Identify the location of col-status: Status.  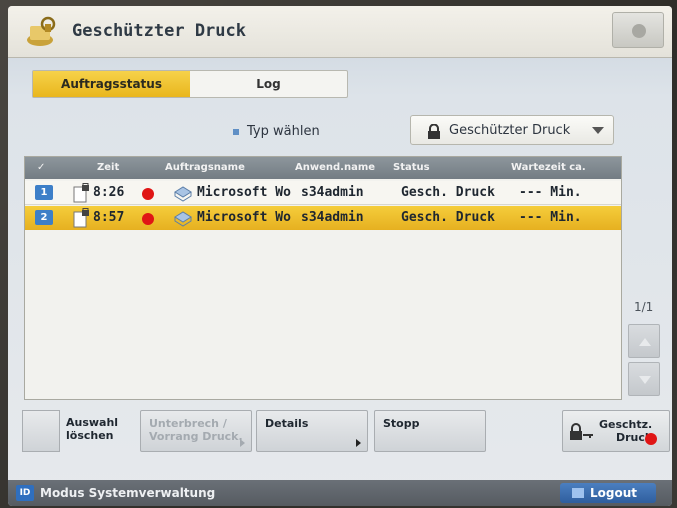
(411, 167).